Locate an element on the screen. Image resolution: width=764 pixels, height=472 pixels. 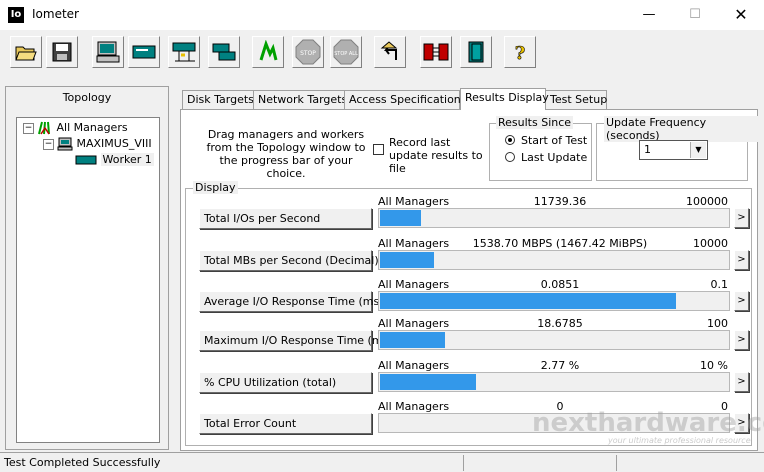
stop-button: STOP is located at coordinates (308, 52).